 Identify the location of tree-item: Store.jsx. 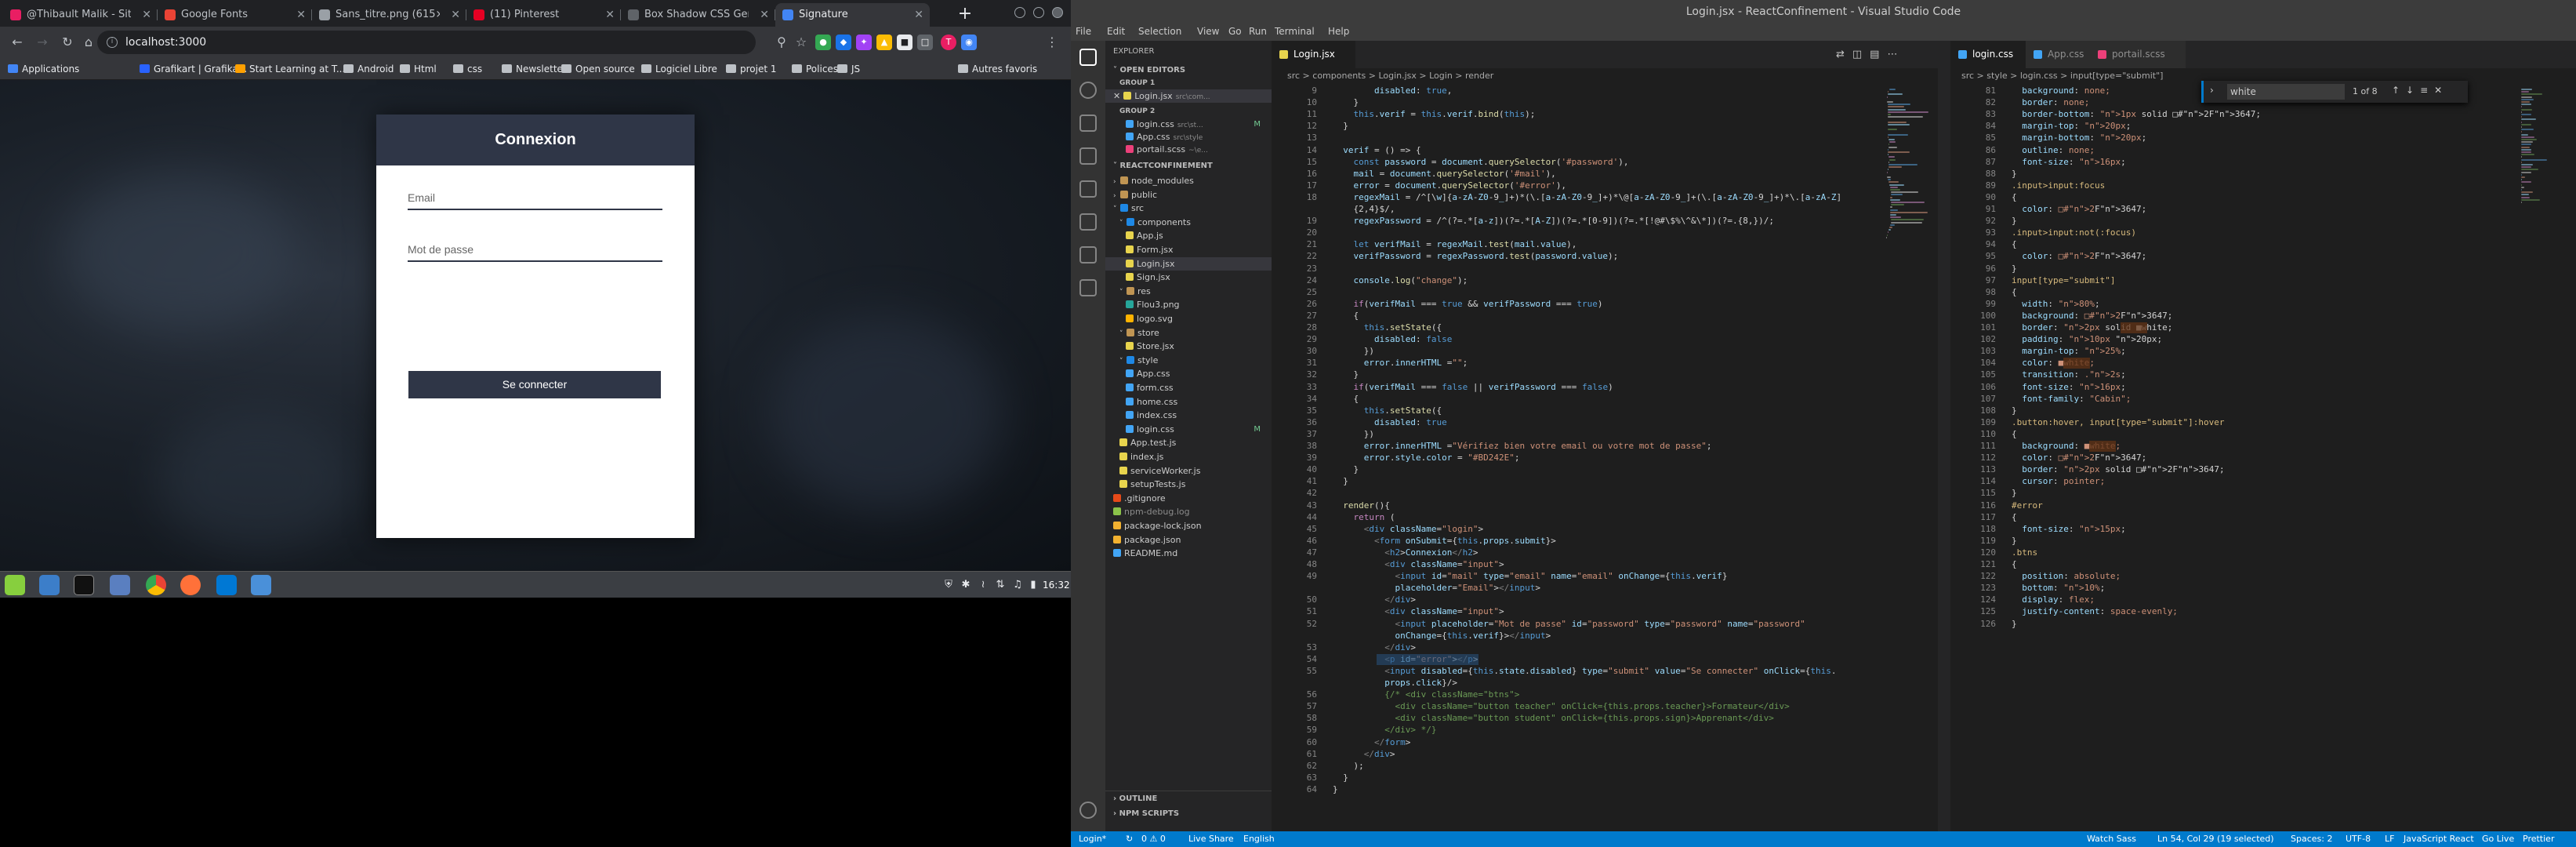
(1189, 346).